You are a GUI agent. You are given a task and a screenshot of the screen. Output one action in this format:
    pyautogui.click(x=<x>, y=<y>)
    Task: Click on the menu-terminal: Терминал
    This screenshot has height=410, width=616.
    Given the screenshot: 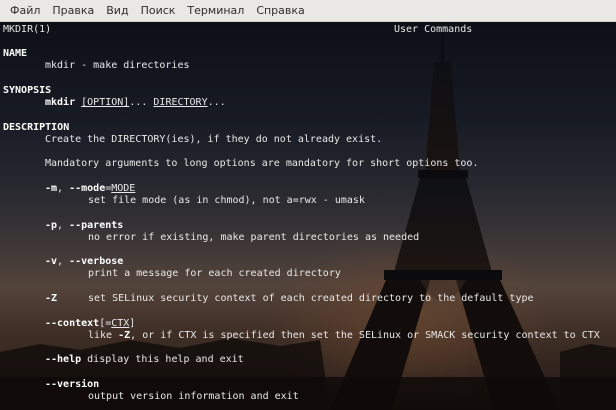 What is the action you would take?
    pyautogui.click(x=215, y=11)
    